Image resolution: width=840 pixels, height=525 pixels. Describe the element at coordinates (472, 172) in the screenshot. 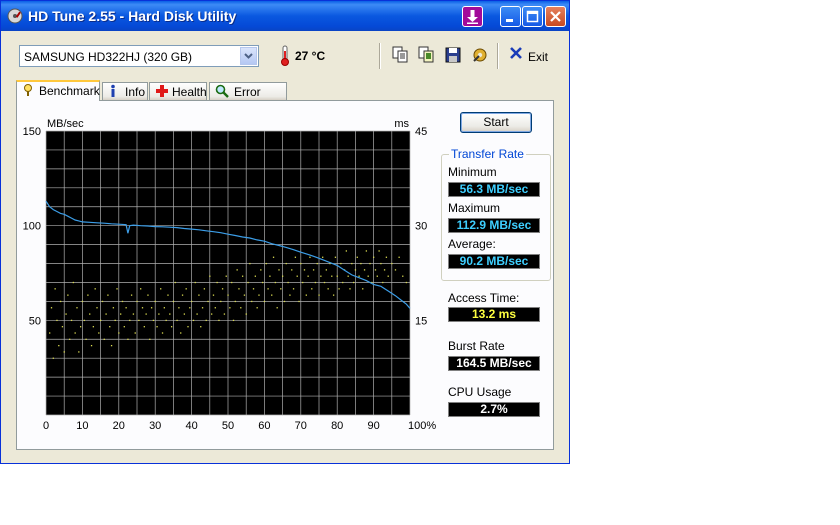

I see `minimum-label: Minimum` at that location.